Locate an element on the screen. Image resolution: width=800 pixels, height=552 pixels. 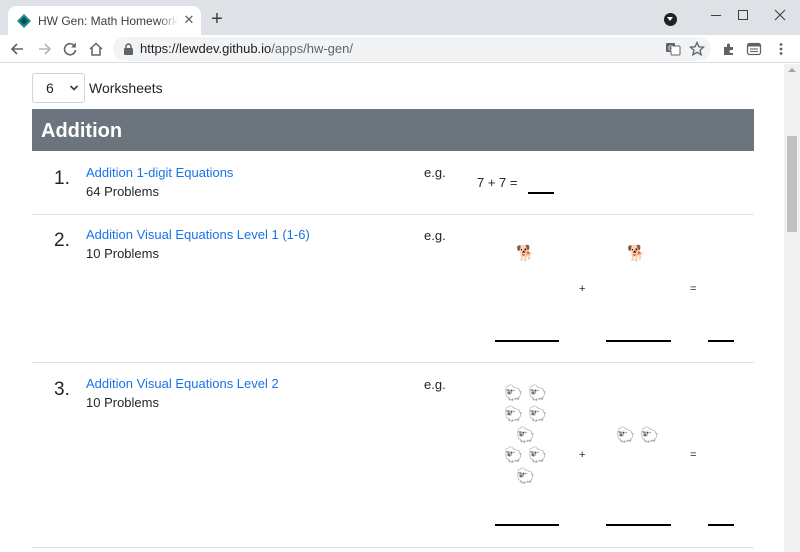
worksheets-select-value: 6 is located at coordinates (50, 88).